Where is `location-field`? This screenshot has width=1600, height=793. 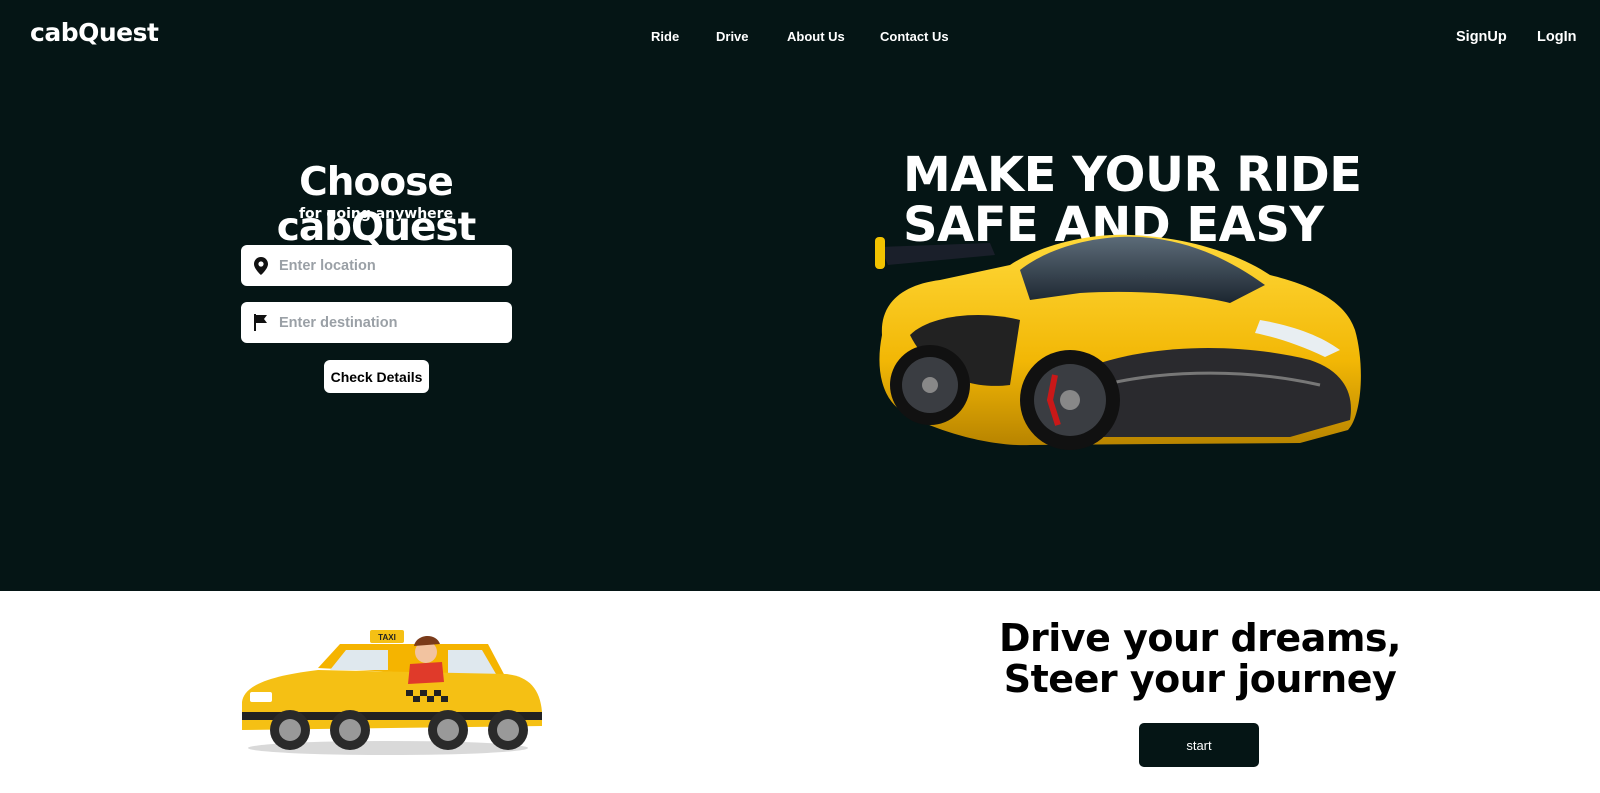
location-field is located at coordinates (376, 265).